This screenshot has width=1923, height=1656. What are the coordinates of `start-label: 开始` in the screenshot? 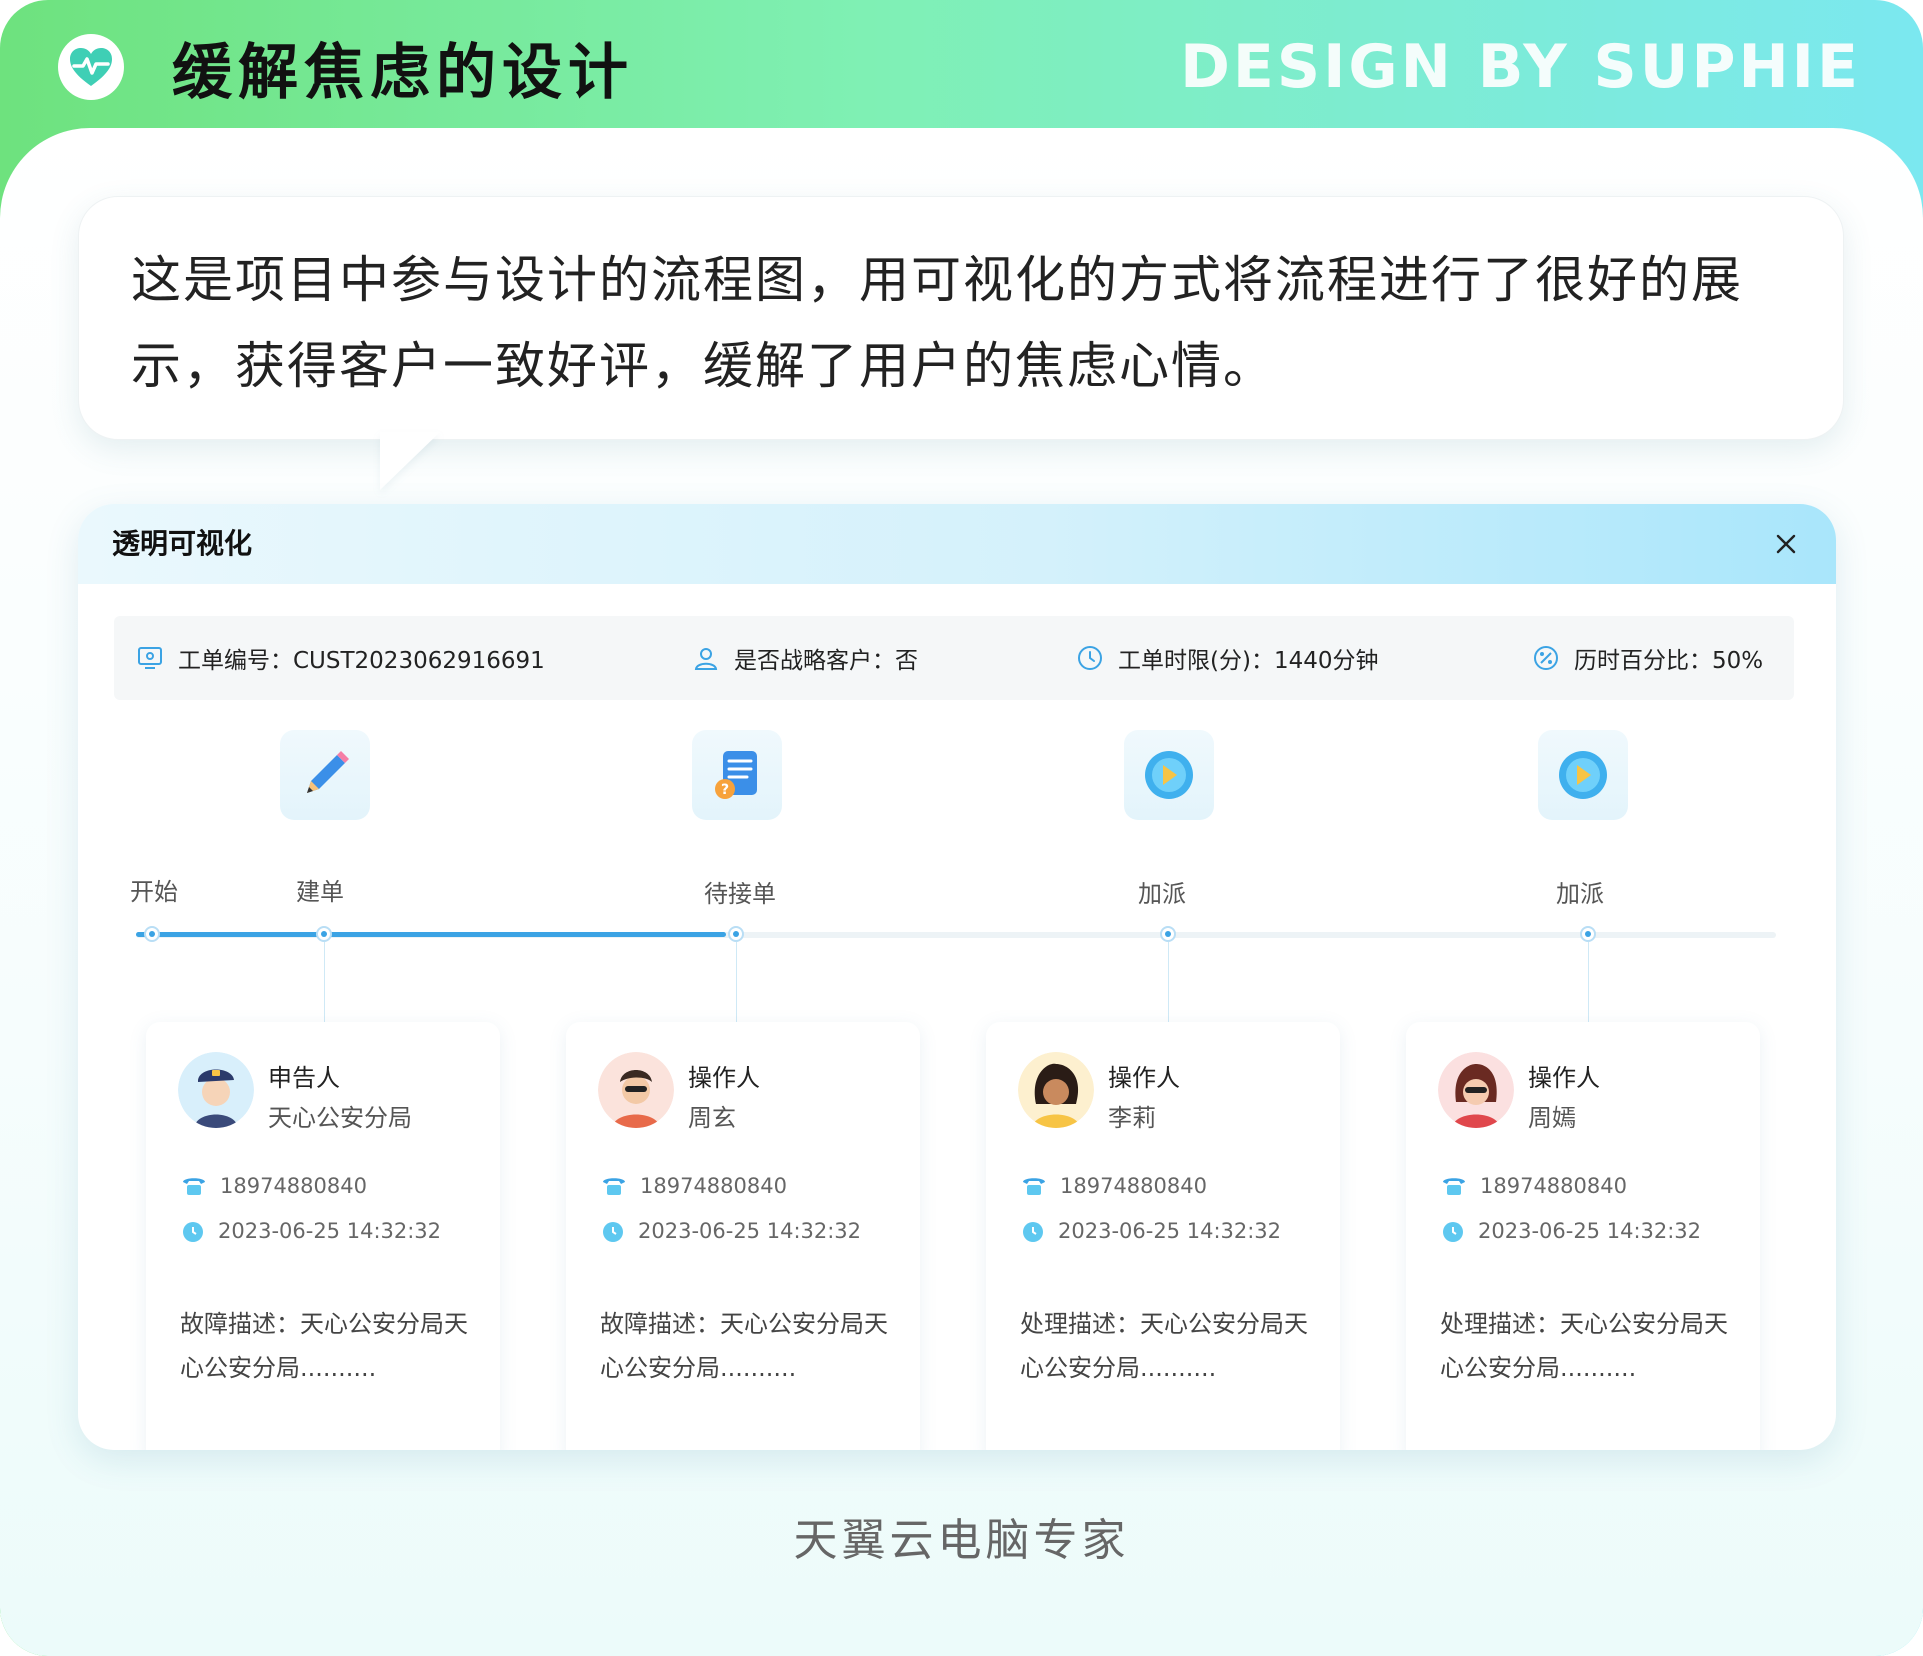 It's located at (154, 892).